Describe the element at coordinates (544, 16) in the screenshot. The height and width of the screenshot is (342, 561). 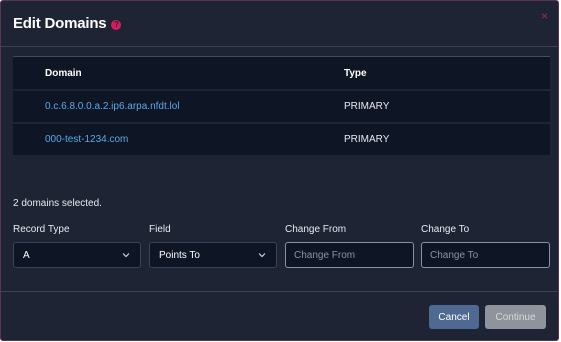
I see `close-icon: ×` at that location.